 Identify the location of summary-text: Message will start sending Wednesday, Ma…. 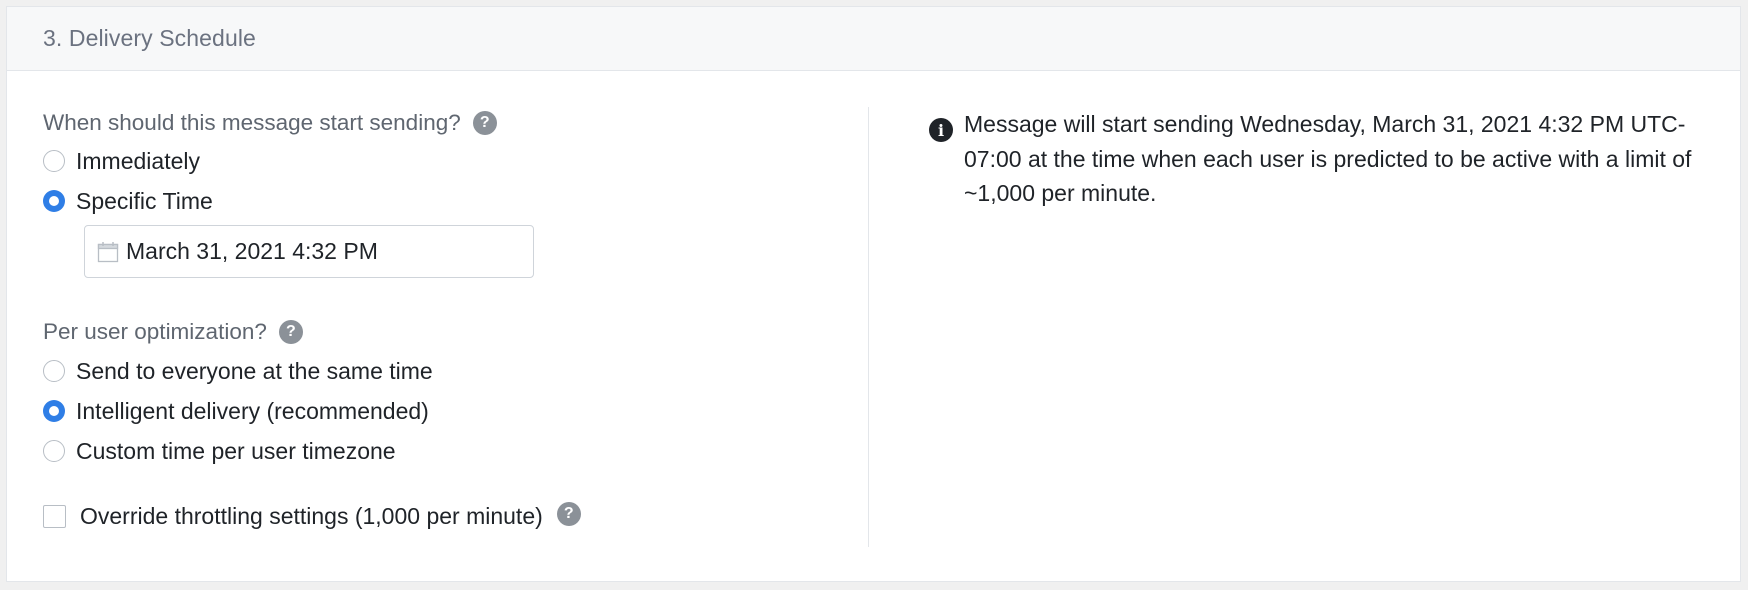
(1328, 158).